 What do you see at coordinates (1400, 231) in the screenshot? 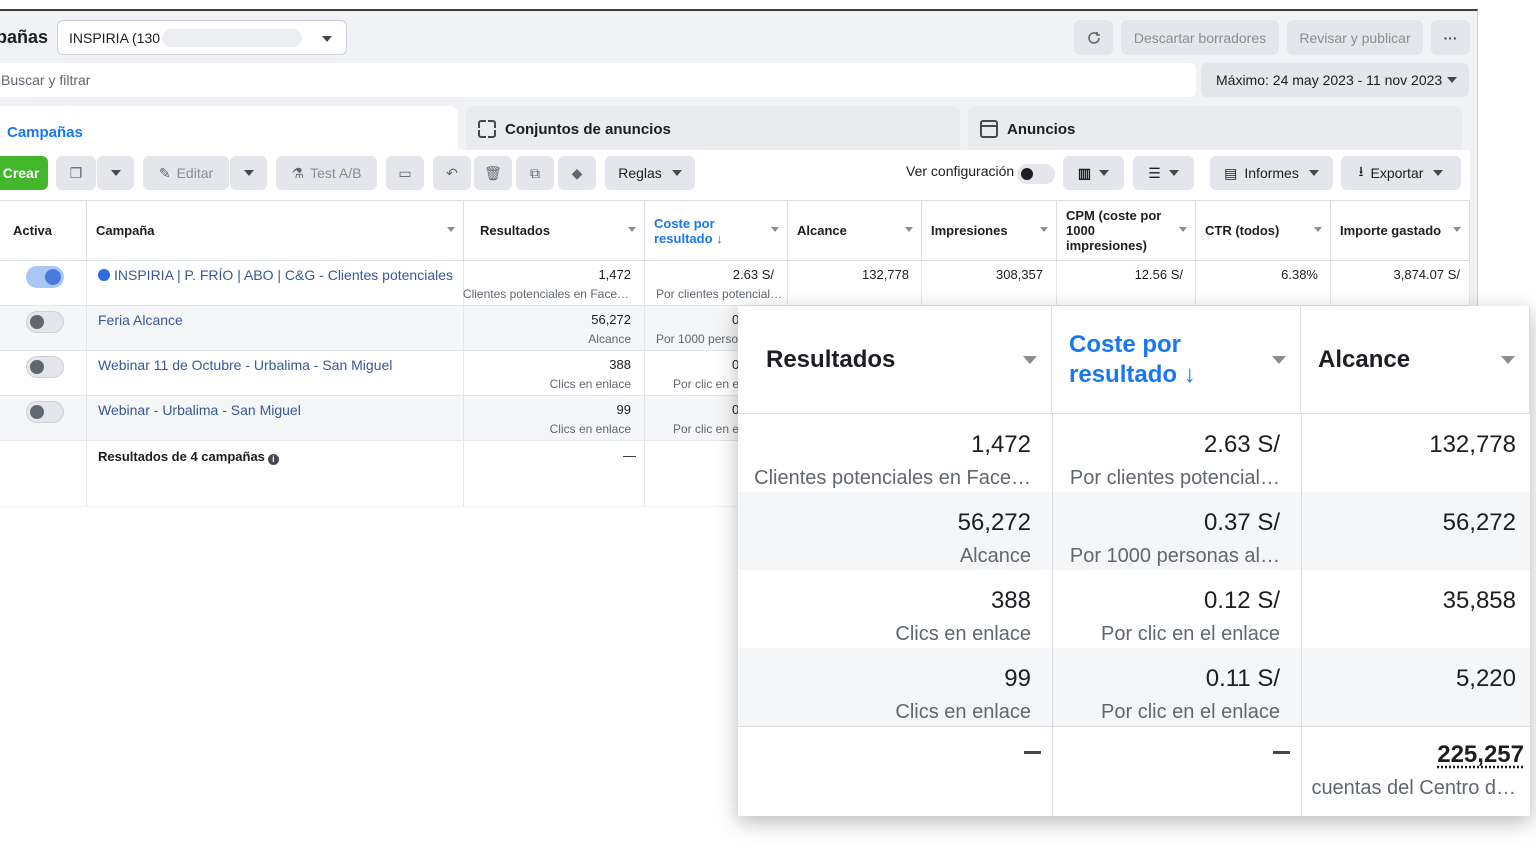
I see `column-header-amount-spent: Importe gastado` at bounding box center [1400, 231].